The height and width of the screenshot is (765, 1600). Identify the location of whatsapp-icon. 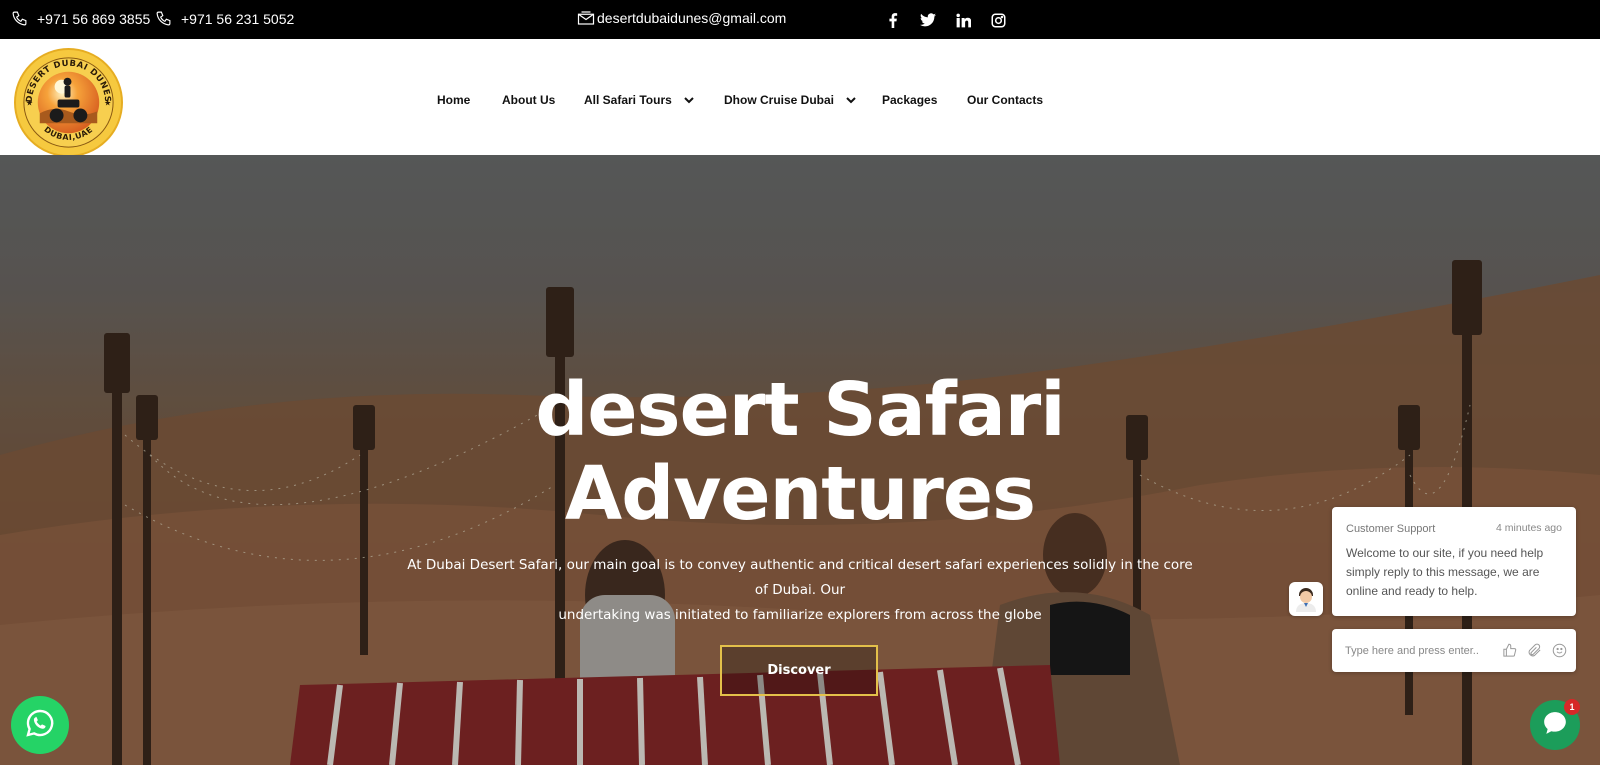
(40, 725).